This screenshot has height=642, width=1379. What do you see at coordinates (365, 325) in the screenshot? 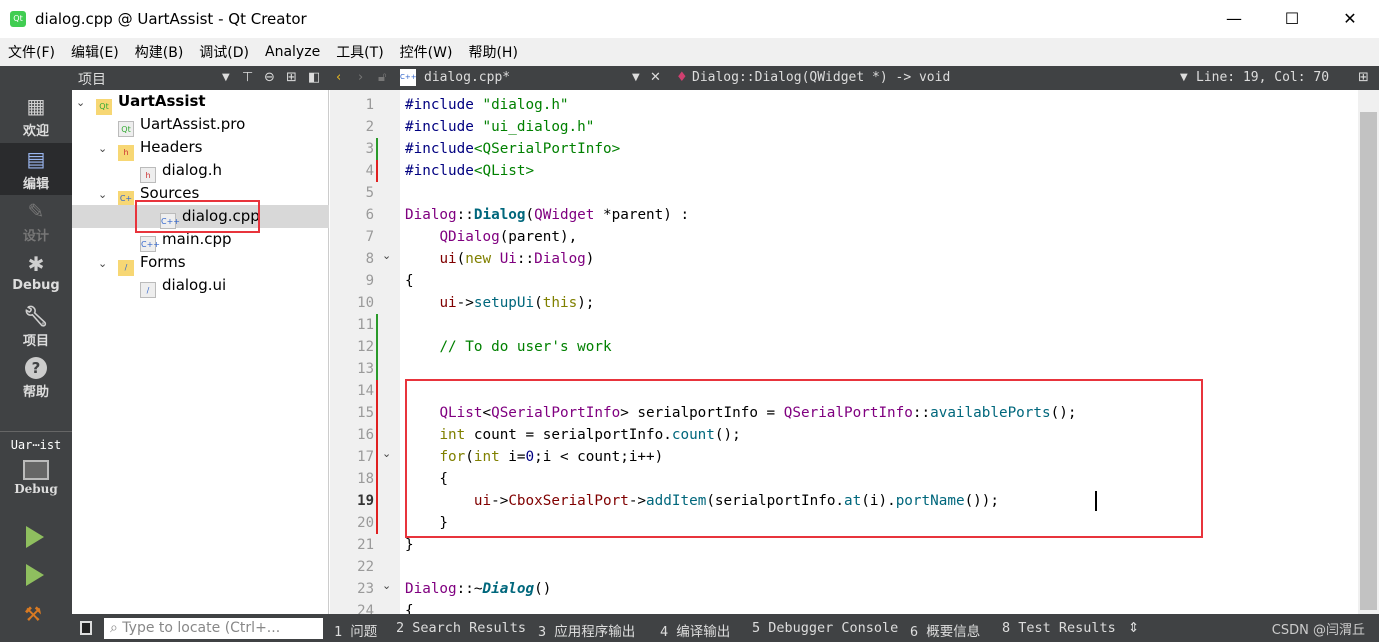
I see `line-number: 11` at bounding box center [365, 325].